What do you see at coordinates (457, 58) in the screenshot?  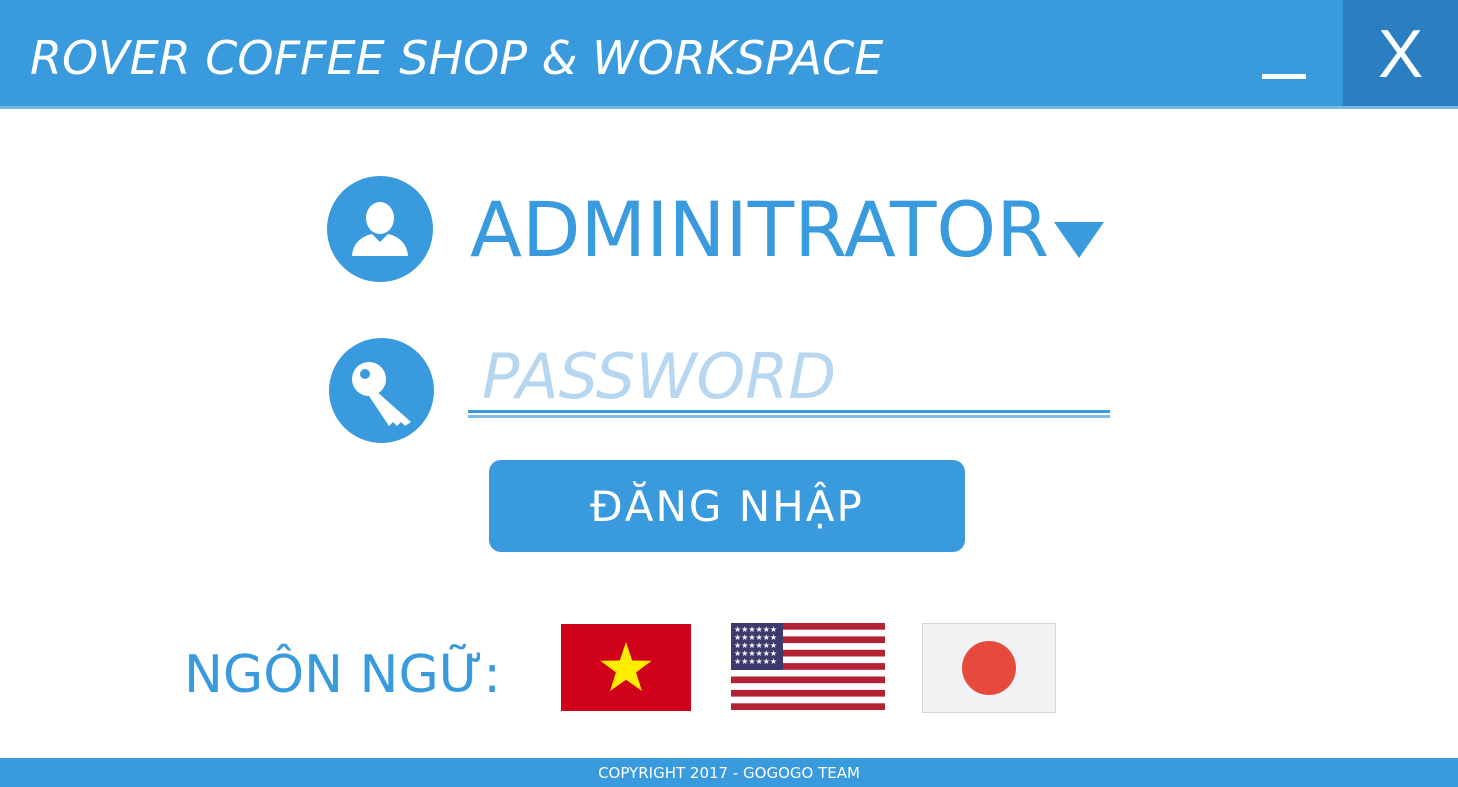 I see `window-title: ROVER COFFEE SHOP & WORKSPACE` at bounding box center [457, 58].